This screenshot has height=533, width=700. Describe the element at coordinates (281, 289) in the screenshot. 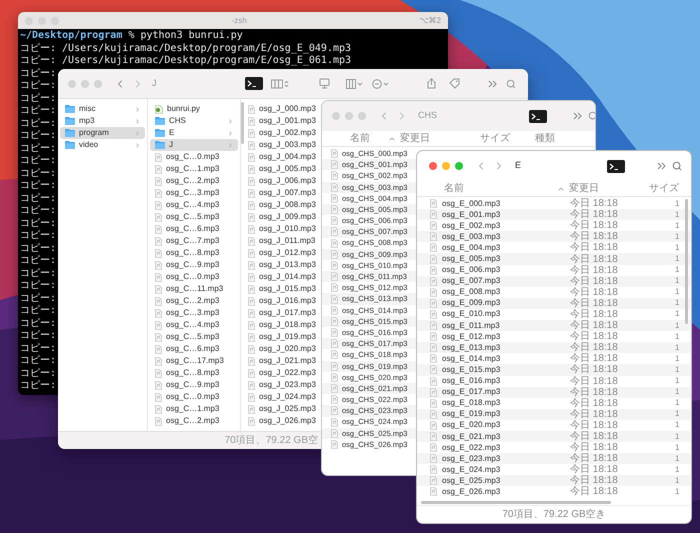

I see `file-item: osg_J_015.mp3` at that location.